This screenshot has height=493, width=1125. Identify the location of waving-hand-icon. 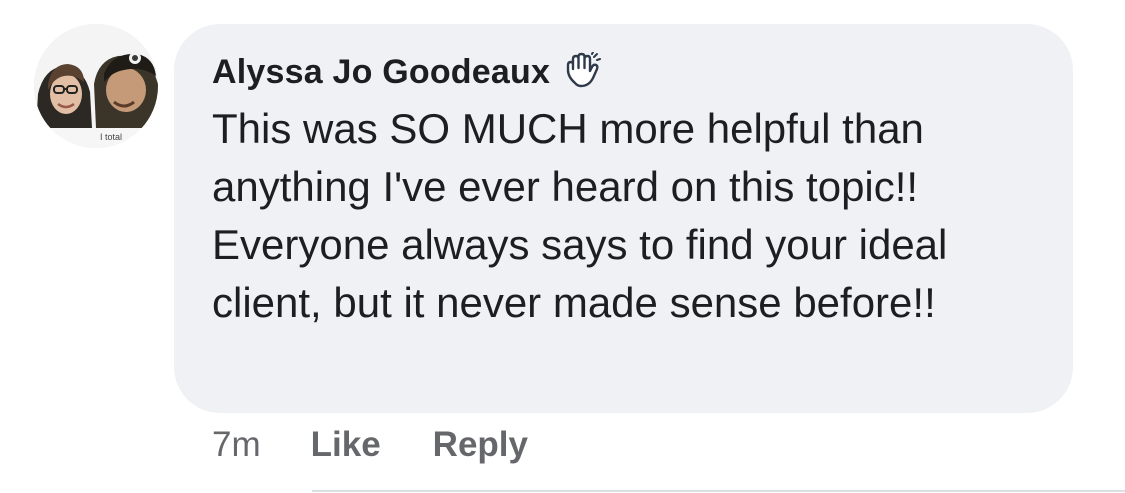
(582, 71).